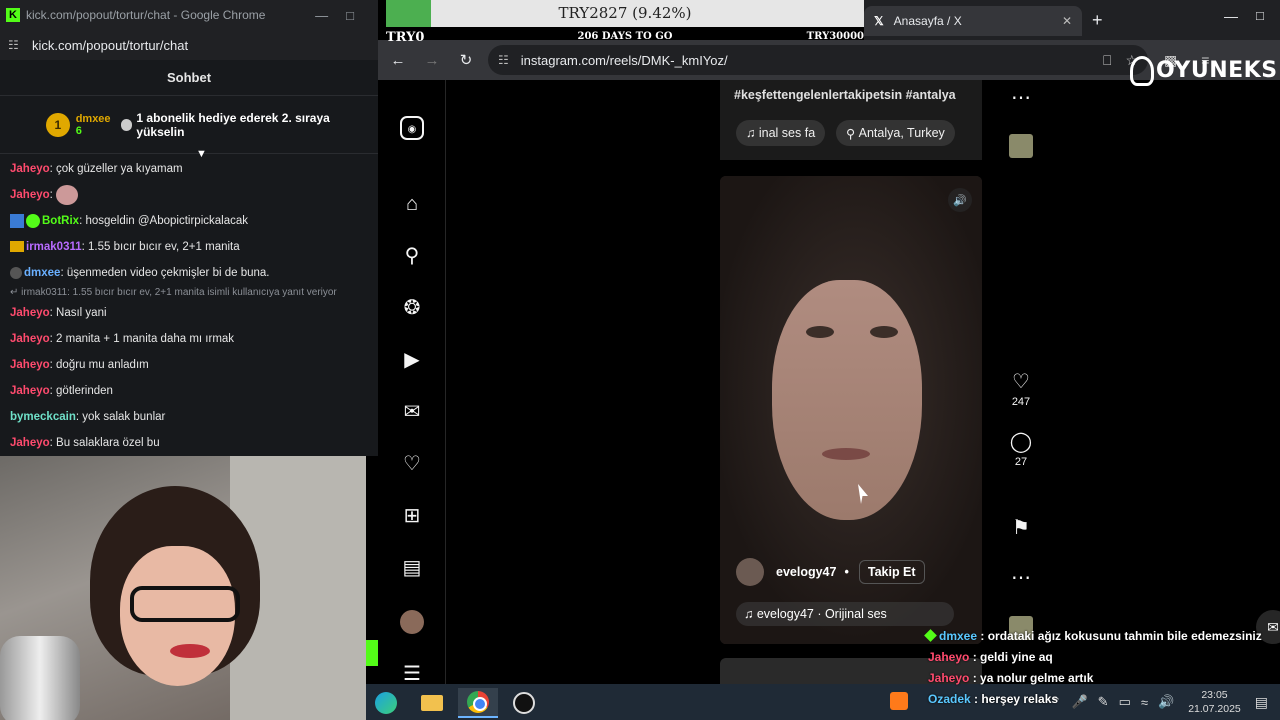 This screenshot has width=1280, height=720. What do you see at coordinates (949, 699) in the screenshot?
I see `overlay-username: Ozadek` at bounding box center [949, 699].